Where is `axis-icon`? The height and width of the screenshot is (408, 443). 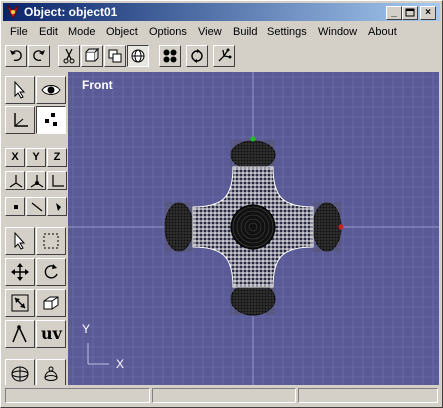
axis-icon is located at coordinates (21, 120).